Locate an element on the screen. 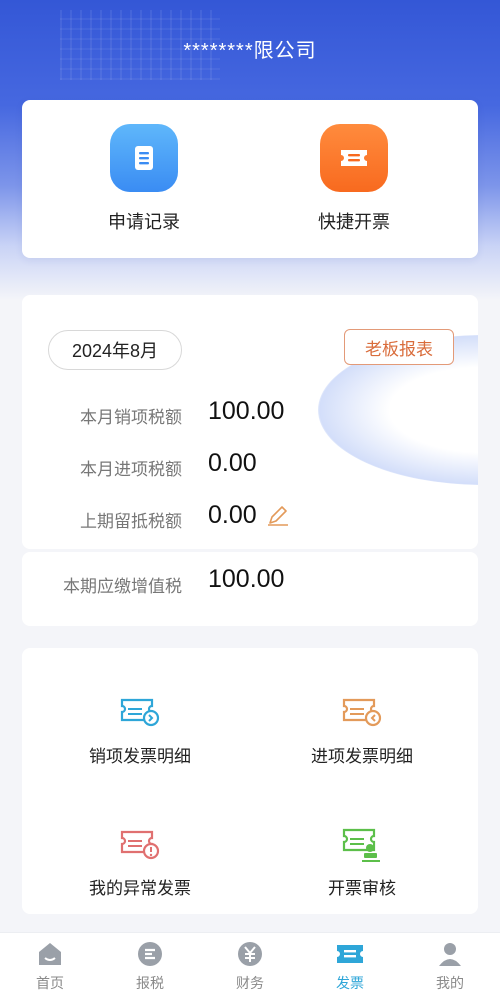  carryover-tax-row: 上期留抵税额 0.00 is located at coordinates (250, 517).